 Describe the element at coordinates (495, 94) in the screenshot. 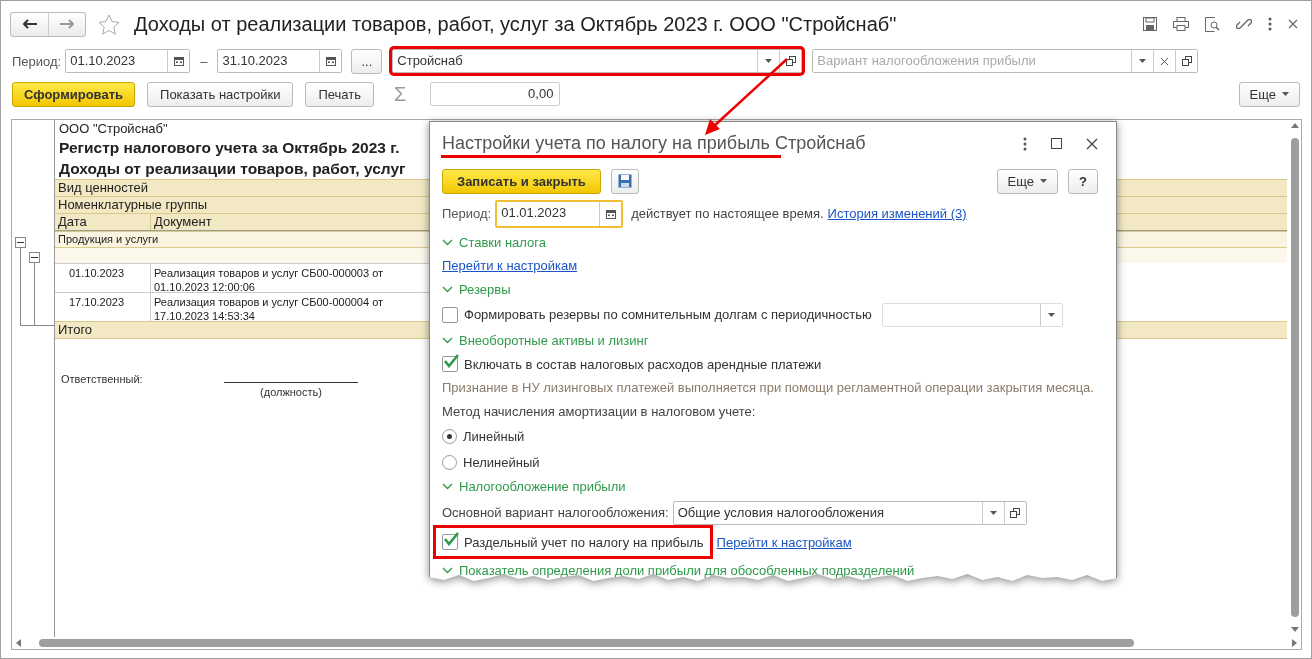

I see `sum-field: 0,00` at that location.